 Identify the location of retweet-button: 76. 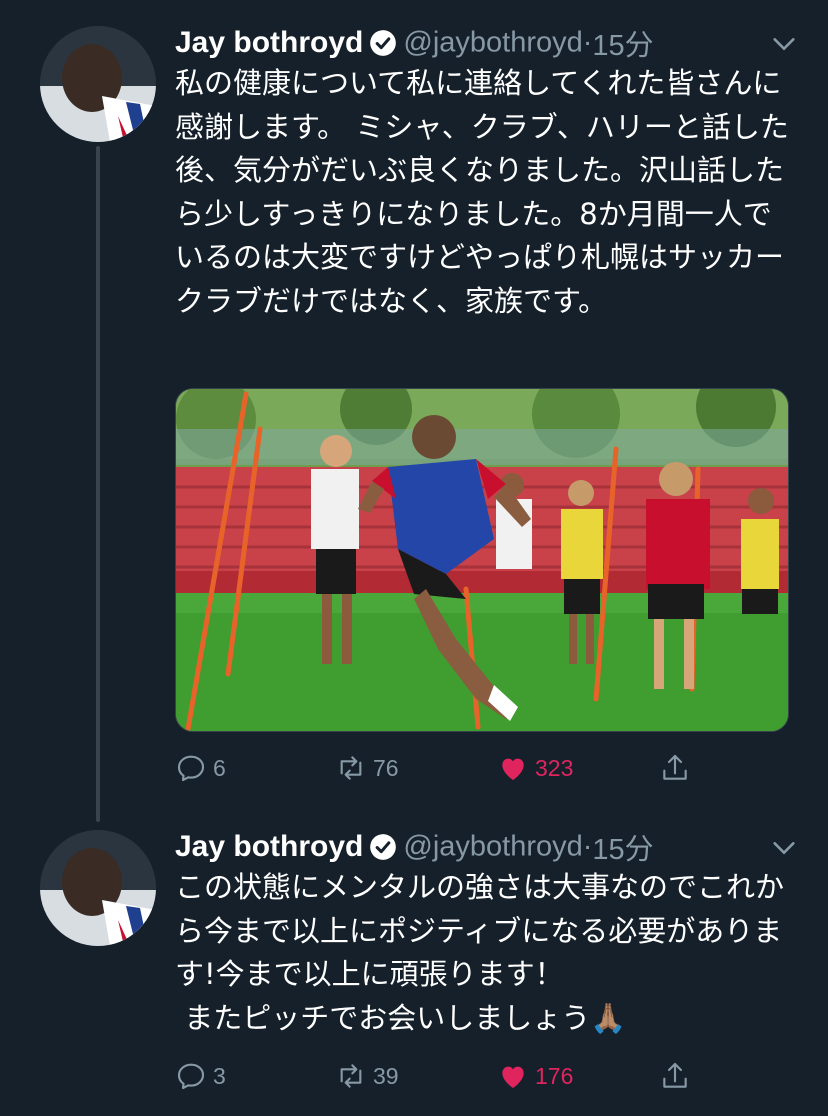
(367, 768).